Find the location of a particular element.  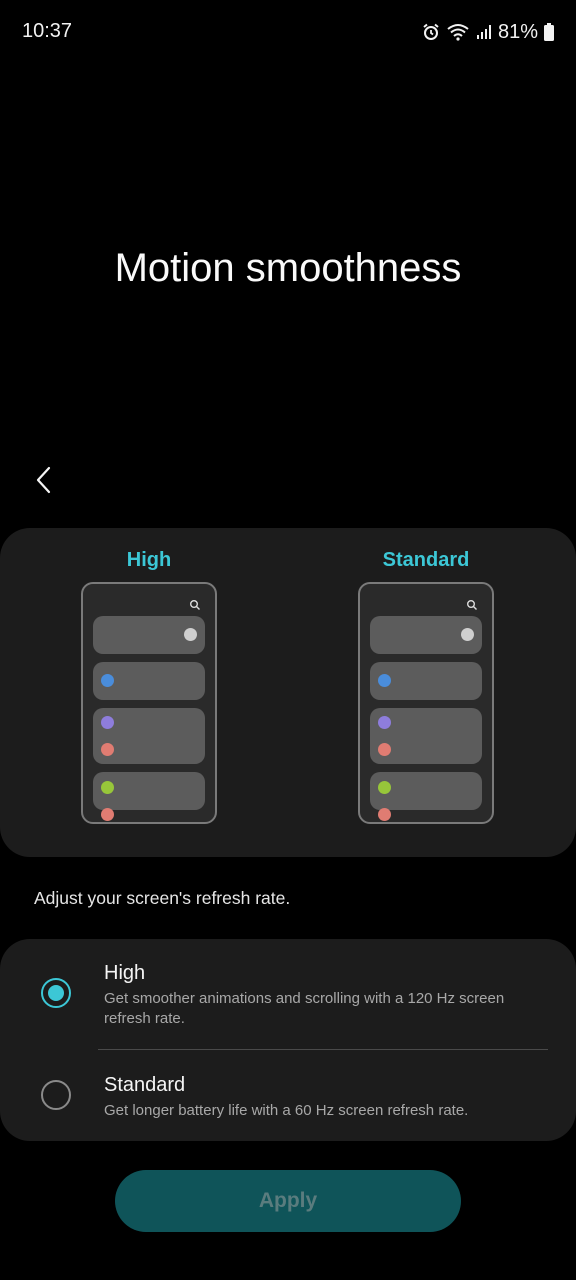

page-title: Motion smoothness is located at coordinates (288, 268).